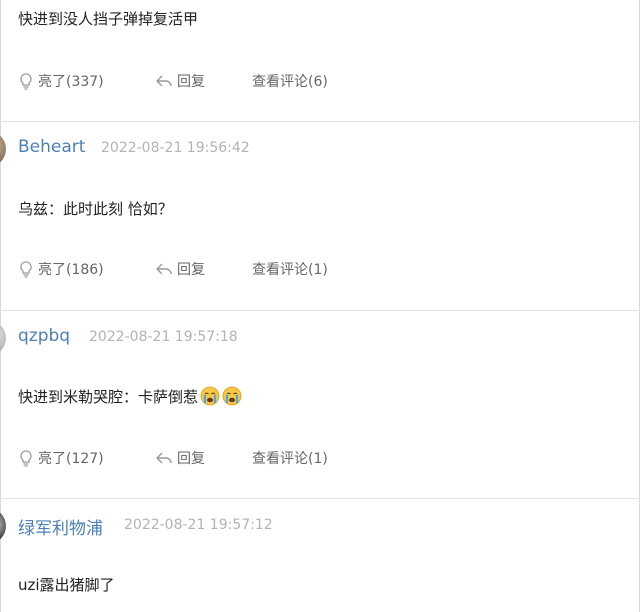 Image resolution: width=640 pixels, height=612 pixels. I want to click on view-comments-label: 查看评论(6), so click(290, 82).